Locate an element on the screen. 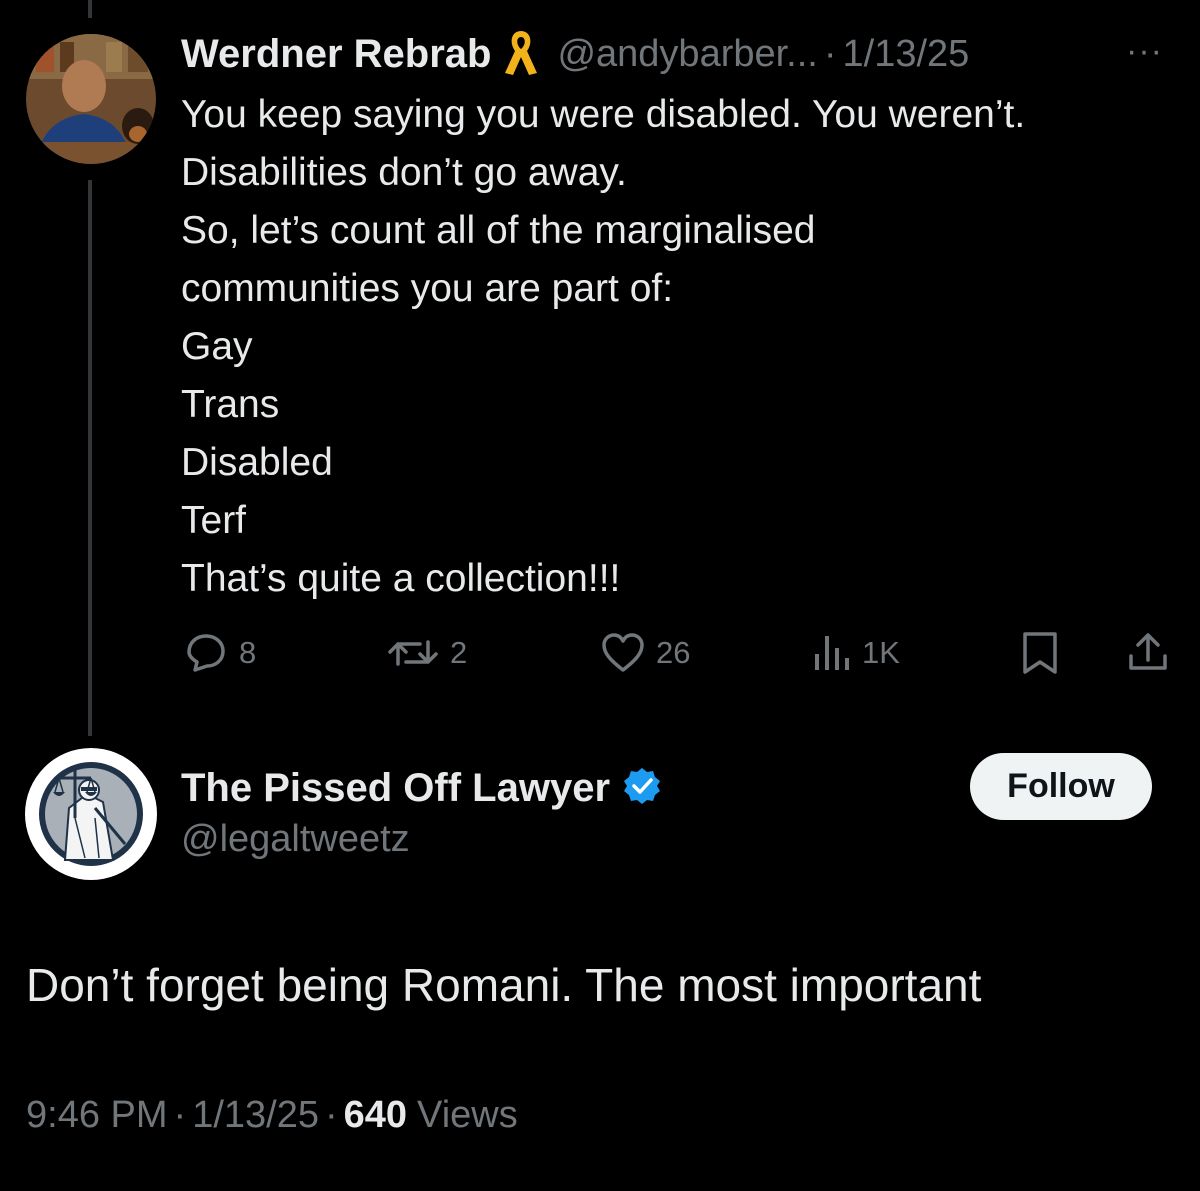 This screenshot has width=1200, height=1191. reply-button: 8 is located at coordinates (219, 653).